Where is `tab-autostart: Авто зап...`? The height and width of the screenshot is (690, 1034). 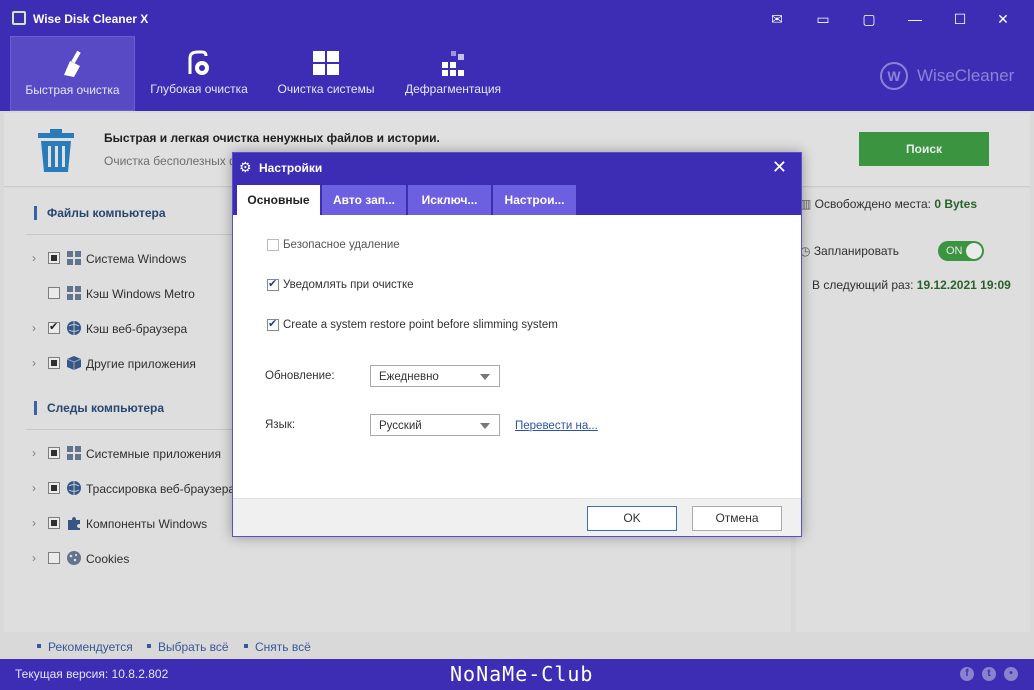 tab-autostart: Авто зап... is located at coordinates (364, 200).